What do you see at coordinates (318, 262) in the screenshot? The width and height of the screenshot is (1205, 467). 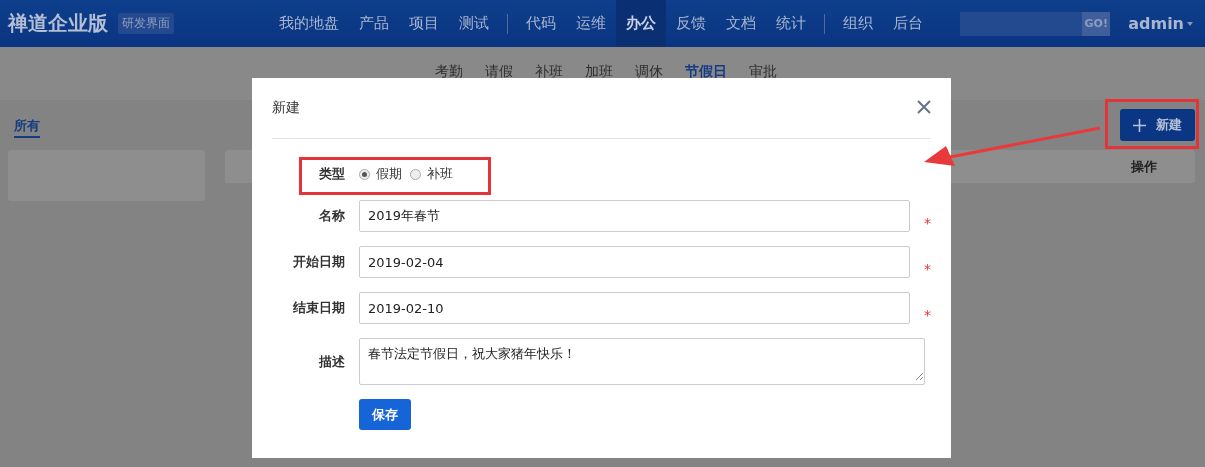 I see `field-label: 开始日期` at bounding box center [318, 262].